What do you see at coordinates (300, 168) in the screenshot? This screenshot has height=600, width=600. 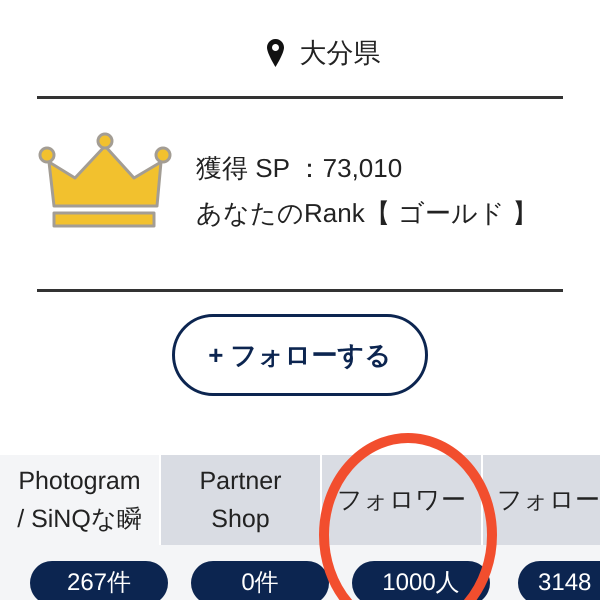 I see `points-text: 獲得 SP ：73,010` at bounding box center [300, 168].